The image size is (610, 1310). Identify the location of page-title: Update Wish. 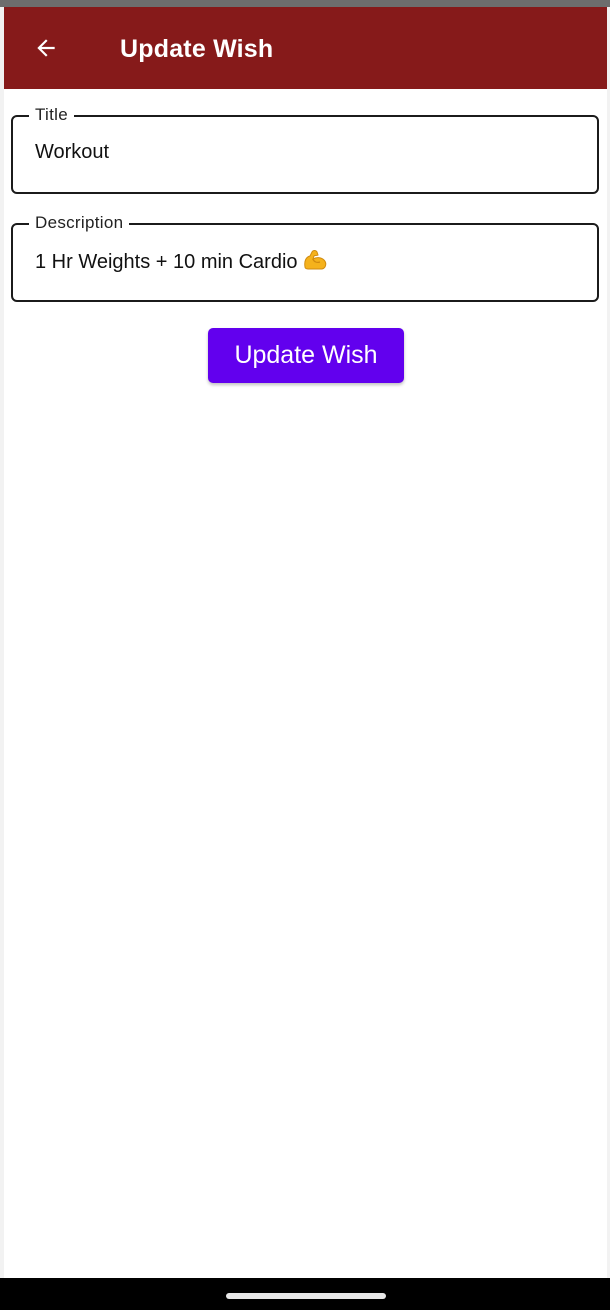
(197, 49).